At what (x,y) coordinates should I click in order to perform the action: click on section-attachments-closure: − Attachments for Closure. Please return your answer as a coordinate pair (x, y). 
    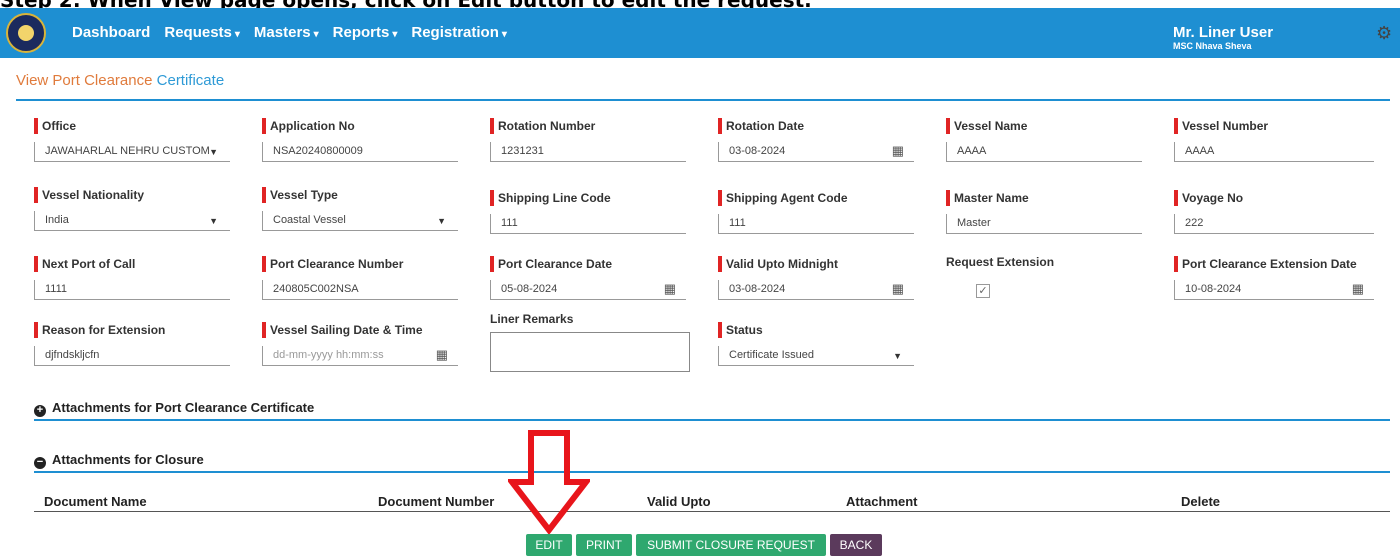
    Looking at the image, I should click on (119, 460).